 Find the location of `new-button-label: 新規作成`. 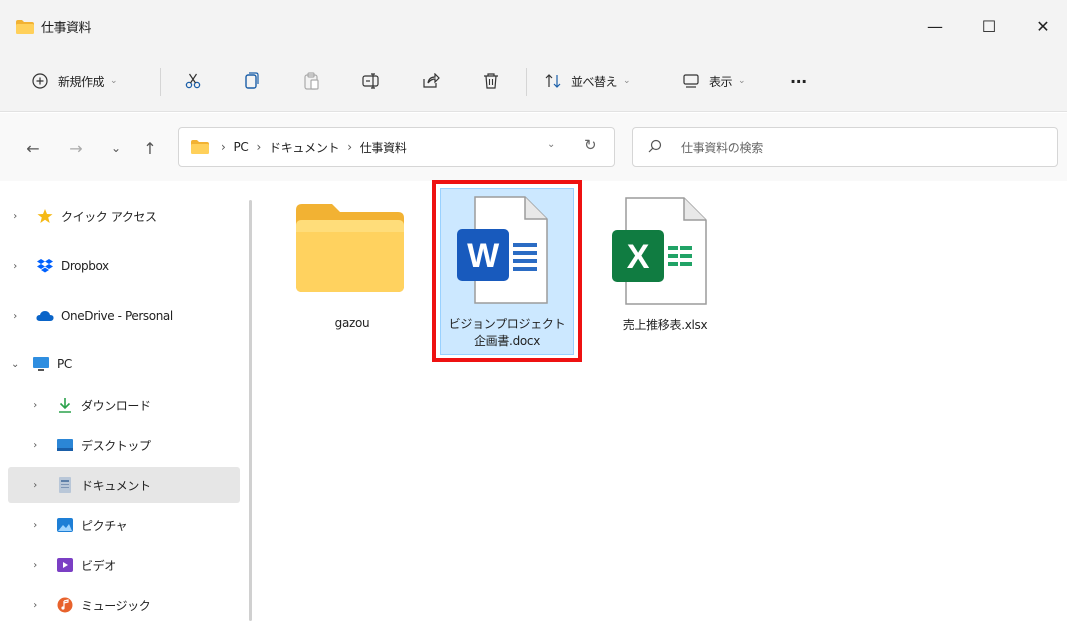

new-button-label: 新規作成 is located at coordinates (81, 81).